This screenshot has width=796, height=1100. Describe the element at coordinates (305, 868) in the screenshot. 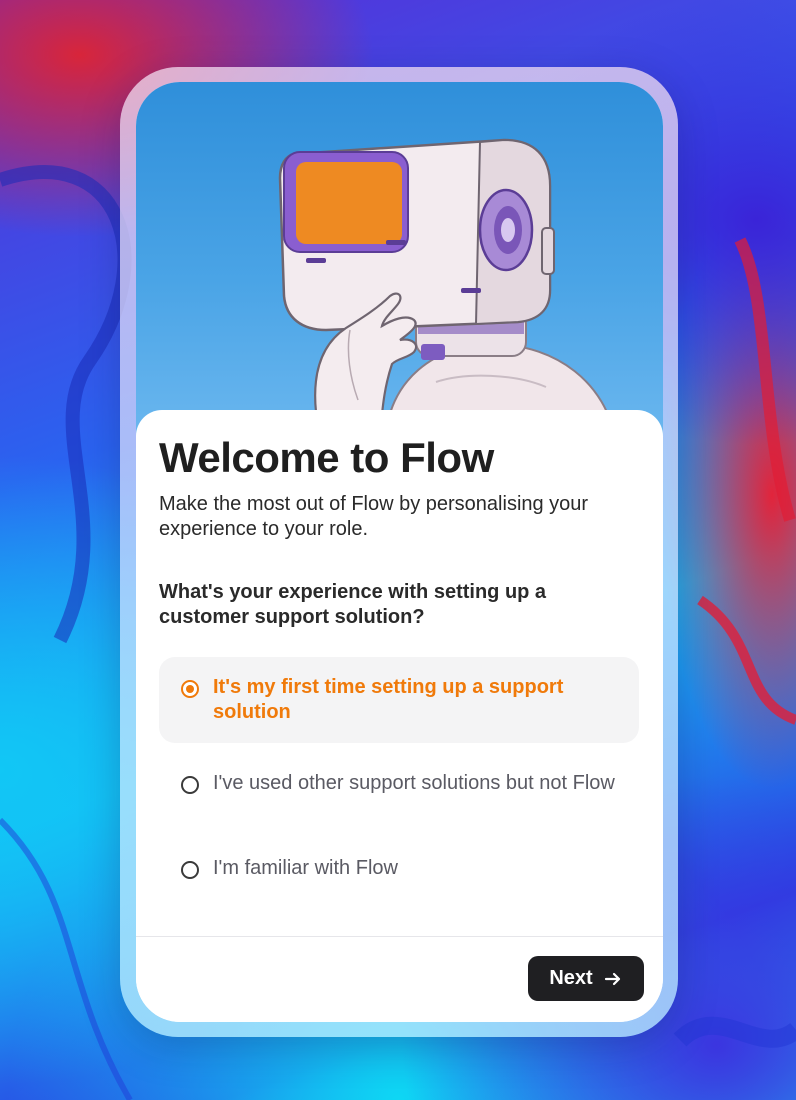

I see `option-label: I'm familiar with Flow` at that location.